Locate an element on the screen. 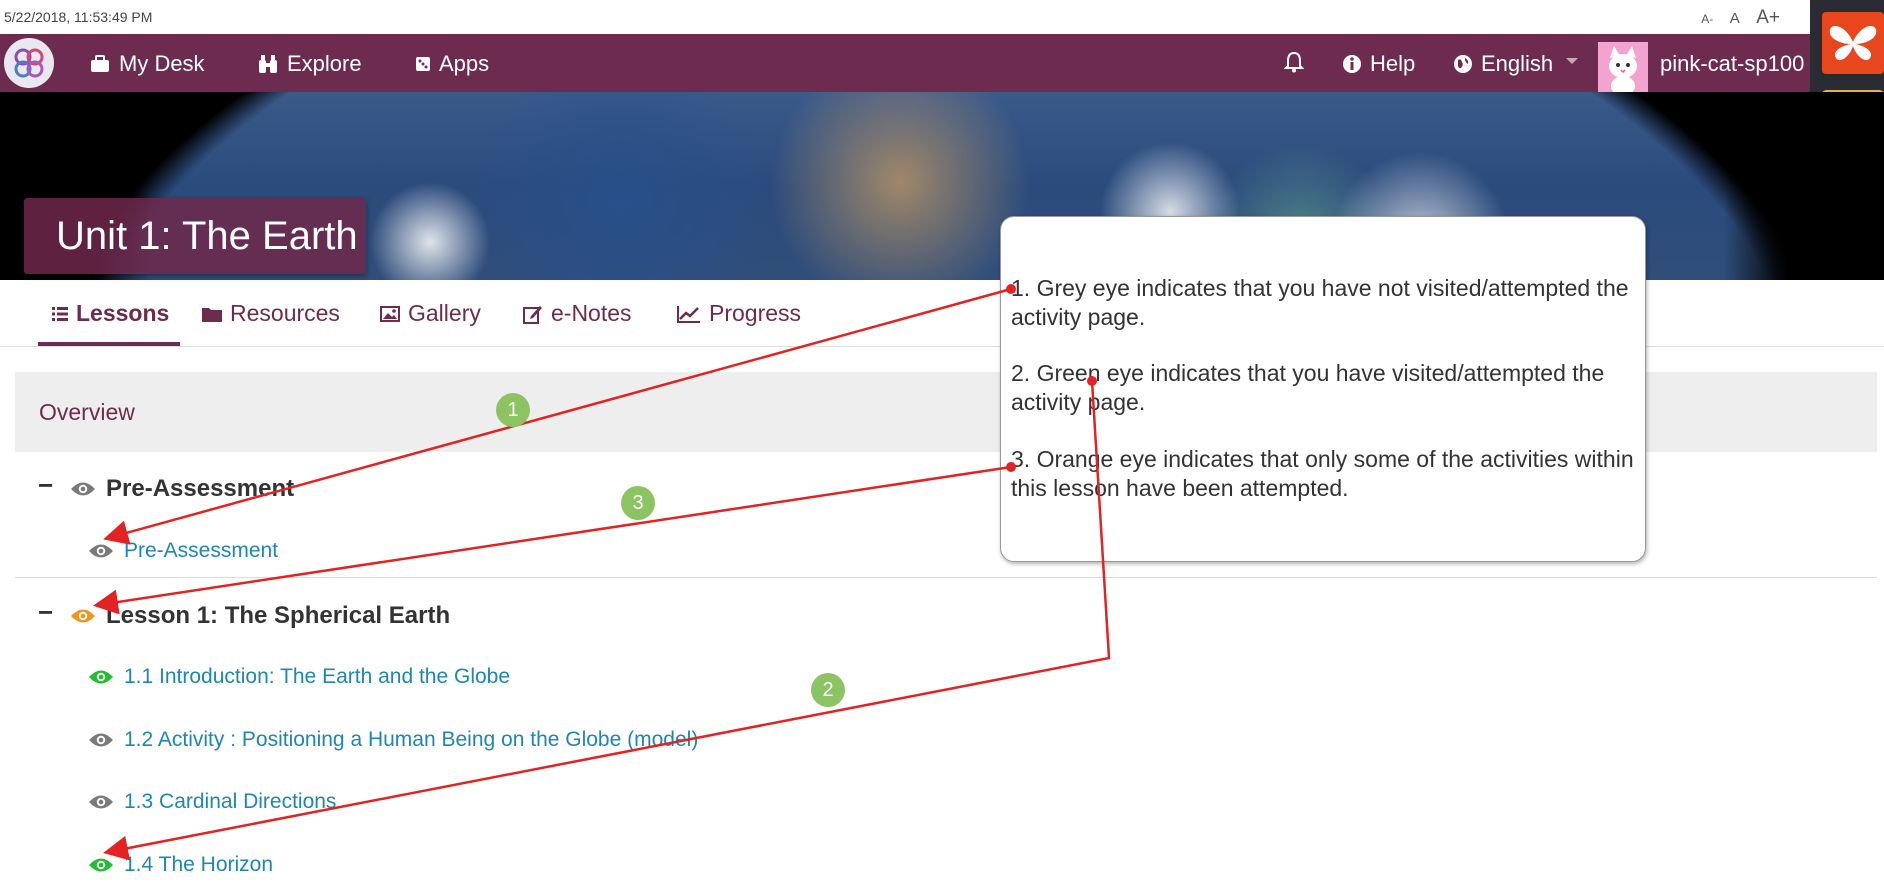 The height and width of the screenshot is (888, 1884). font-size-controls: A- A A+ is located at coordinates (1734, 18).